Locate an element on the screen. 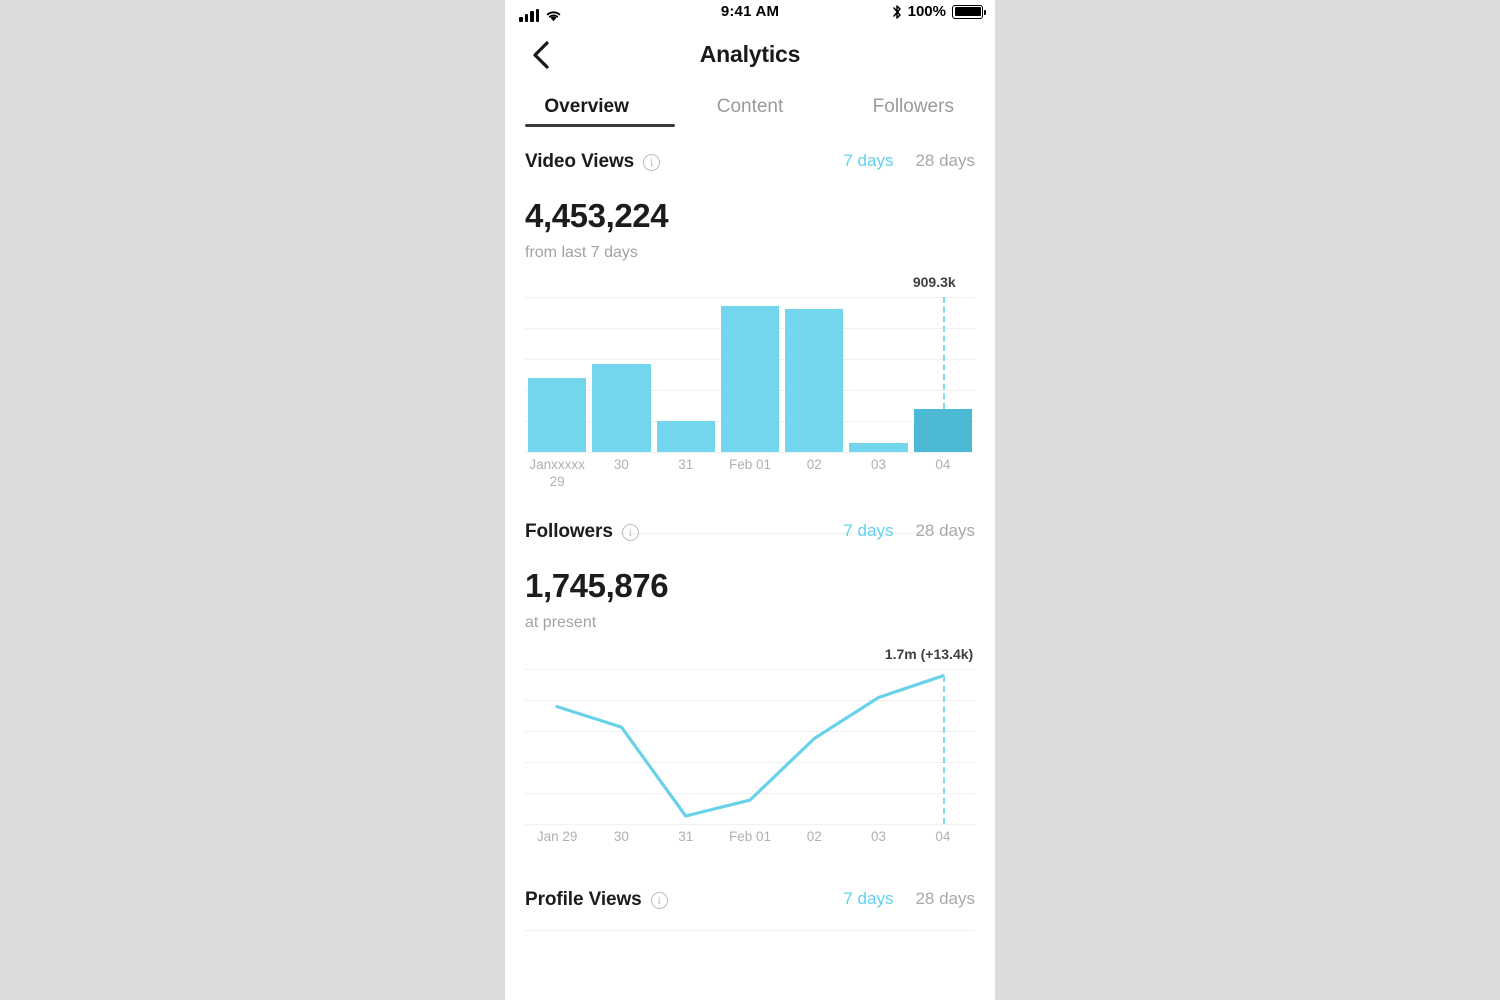  section-profile-views: Profile Views i 7 days 28 days is located at coordinates (750, 900).